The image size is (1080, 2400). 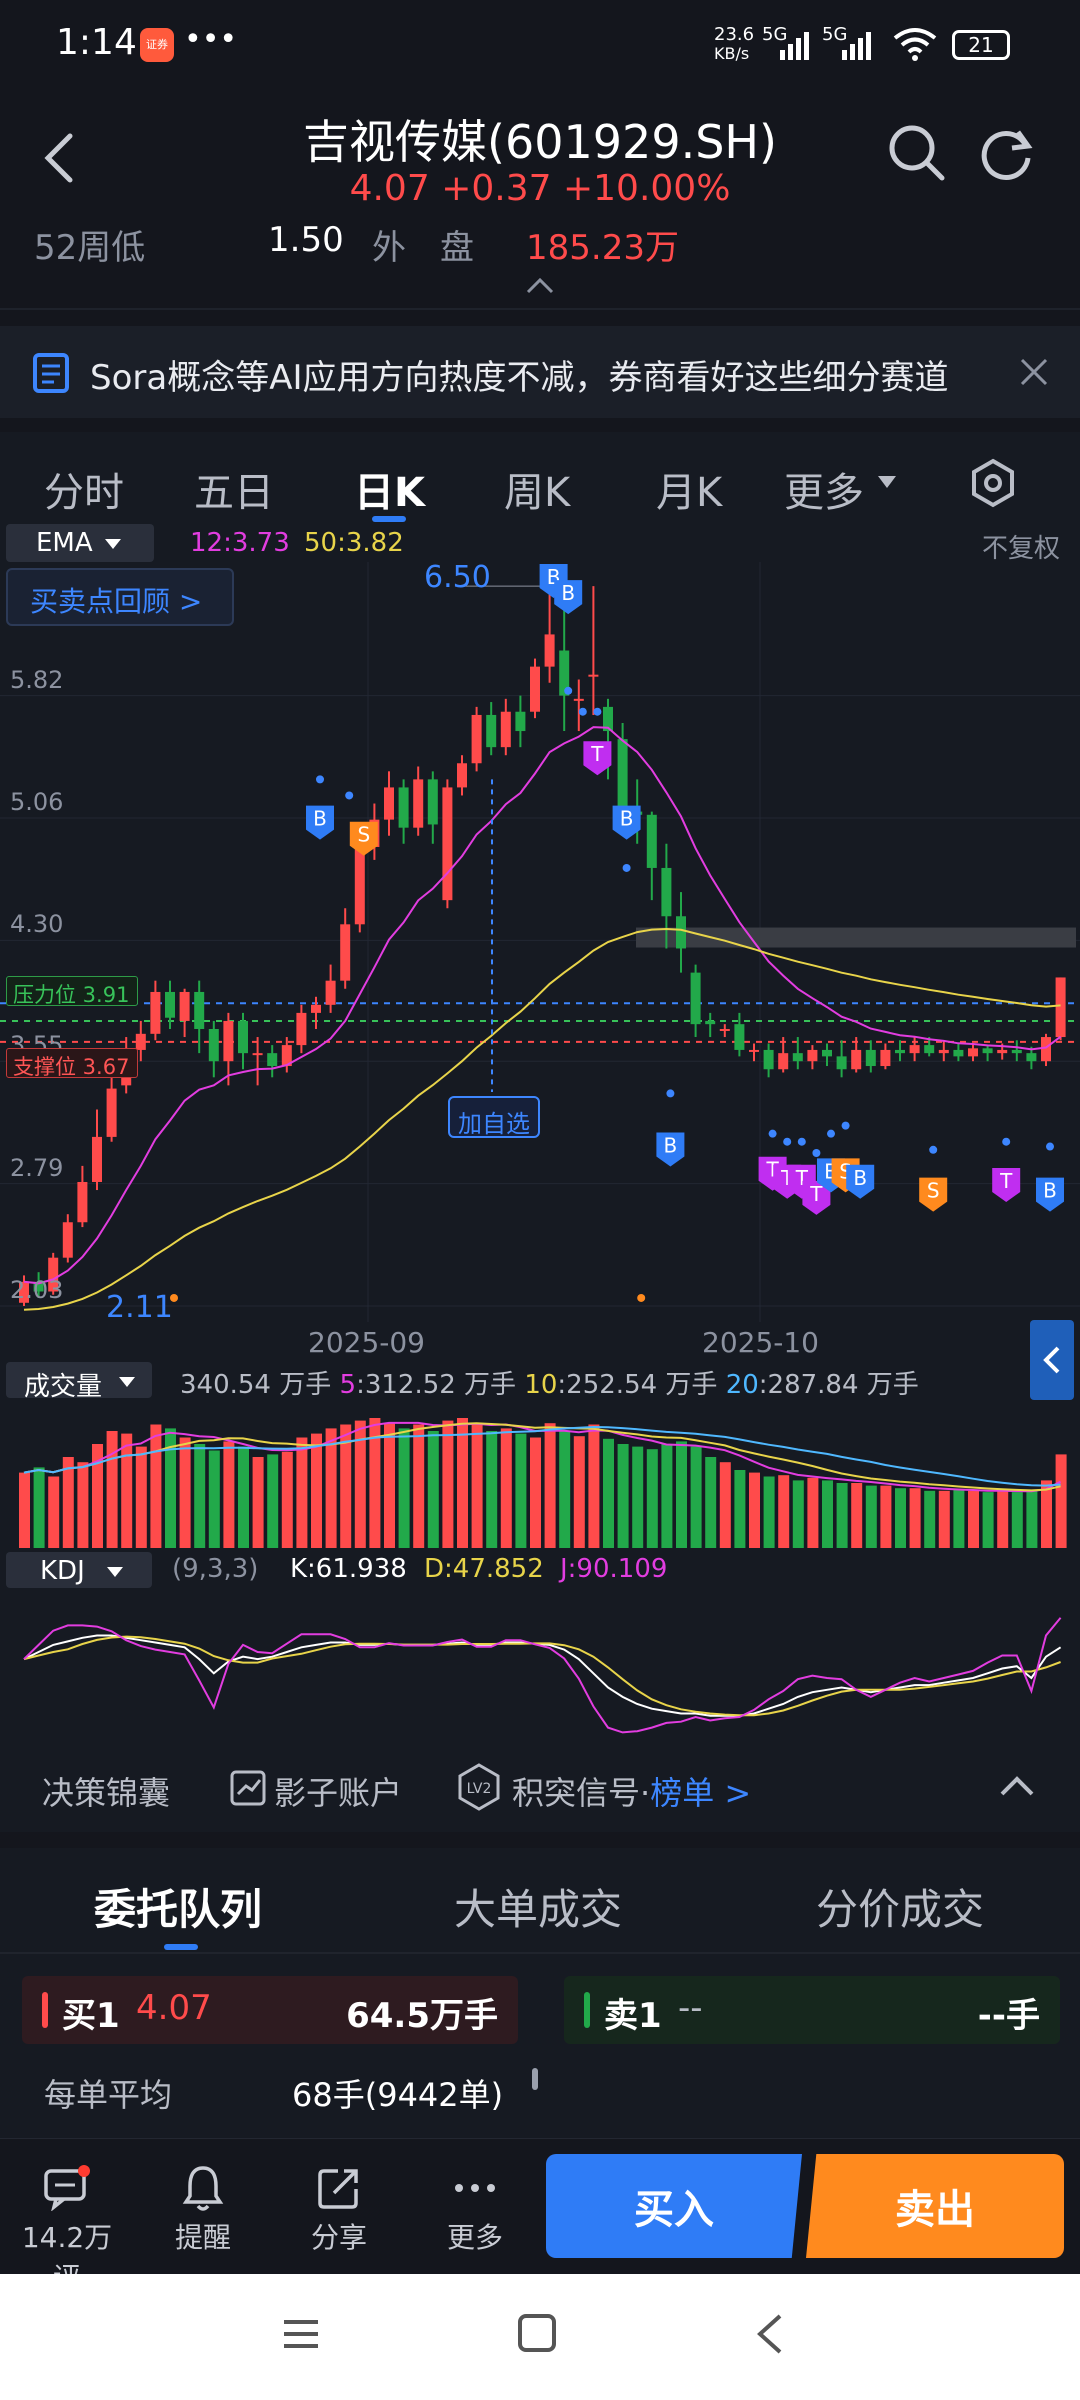 I want to click on support-label: 支撑位 3.67, so click(x=72, y=1063).